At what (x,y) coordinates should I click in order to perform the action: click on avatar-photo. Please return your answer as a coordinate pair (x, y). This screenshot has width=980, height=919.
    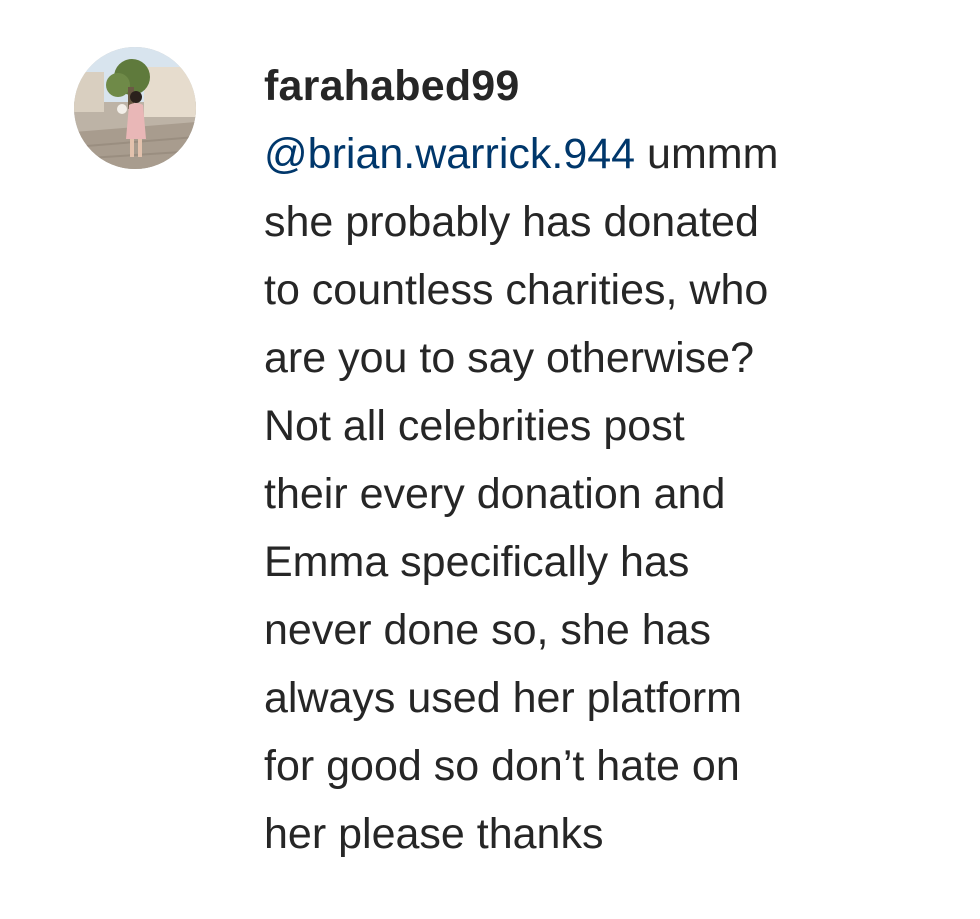
    Looking at the image, I should click on (135, 108).